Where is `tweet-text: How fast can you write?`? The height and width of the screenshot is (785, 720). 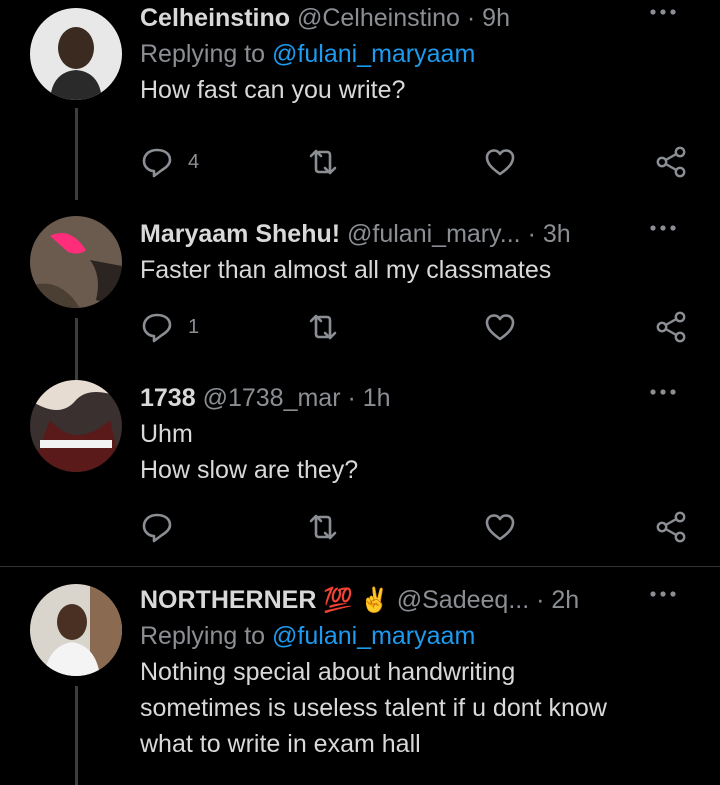
tweet-text: How fast can you write? is located at coordinates (425, 90).